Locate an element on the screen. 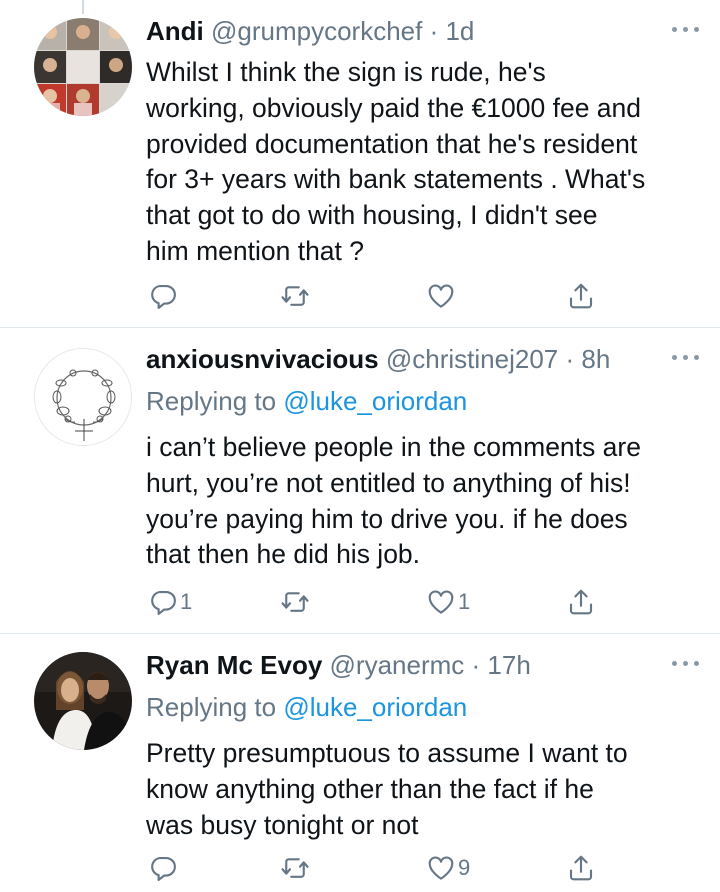 The height and width of the screenshot is (892, 720). tweet-text-line: him mention that ? is located at coordinates (255, 250).